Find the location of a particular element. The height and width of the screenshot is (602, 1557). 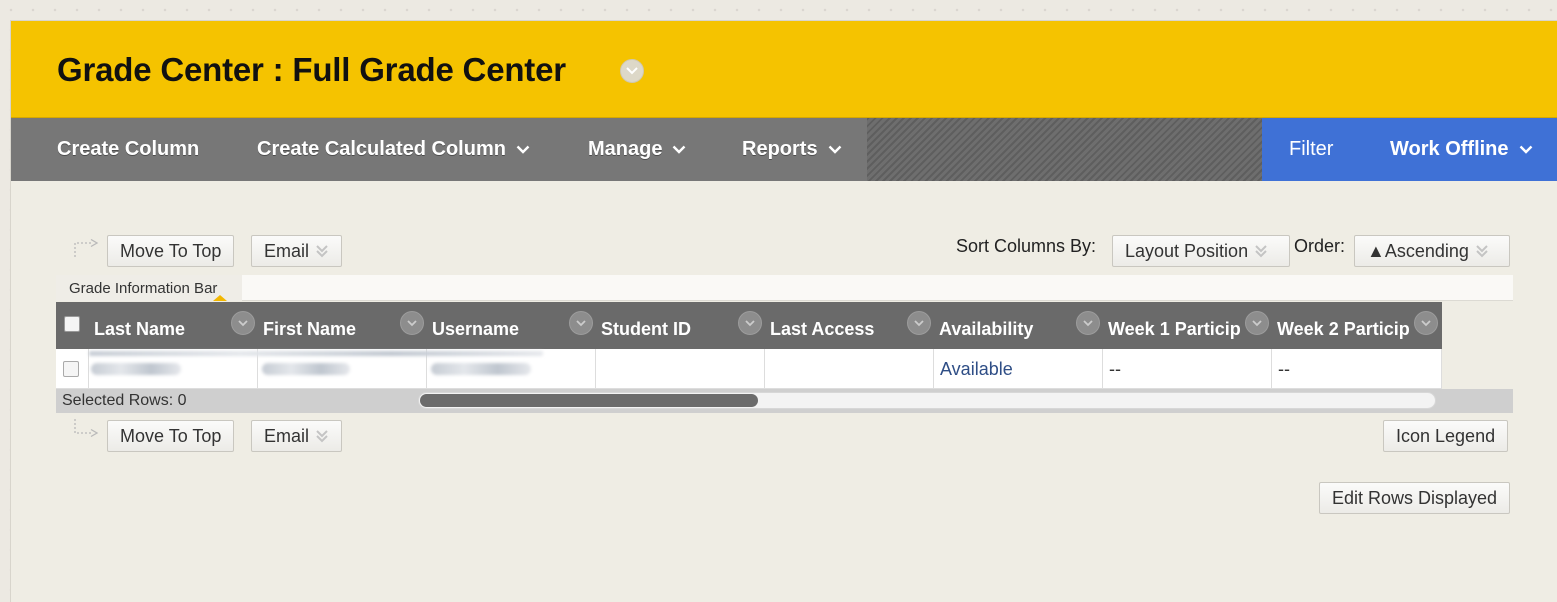

reports-menu: Reports is located at coordinates (792, 149).